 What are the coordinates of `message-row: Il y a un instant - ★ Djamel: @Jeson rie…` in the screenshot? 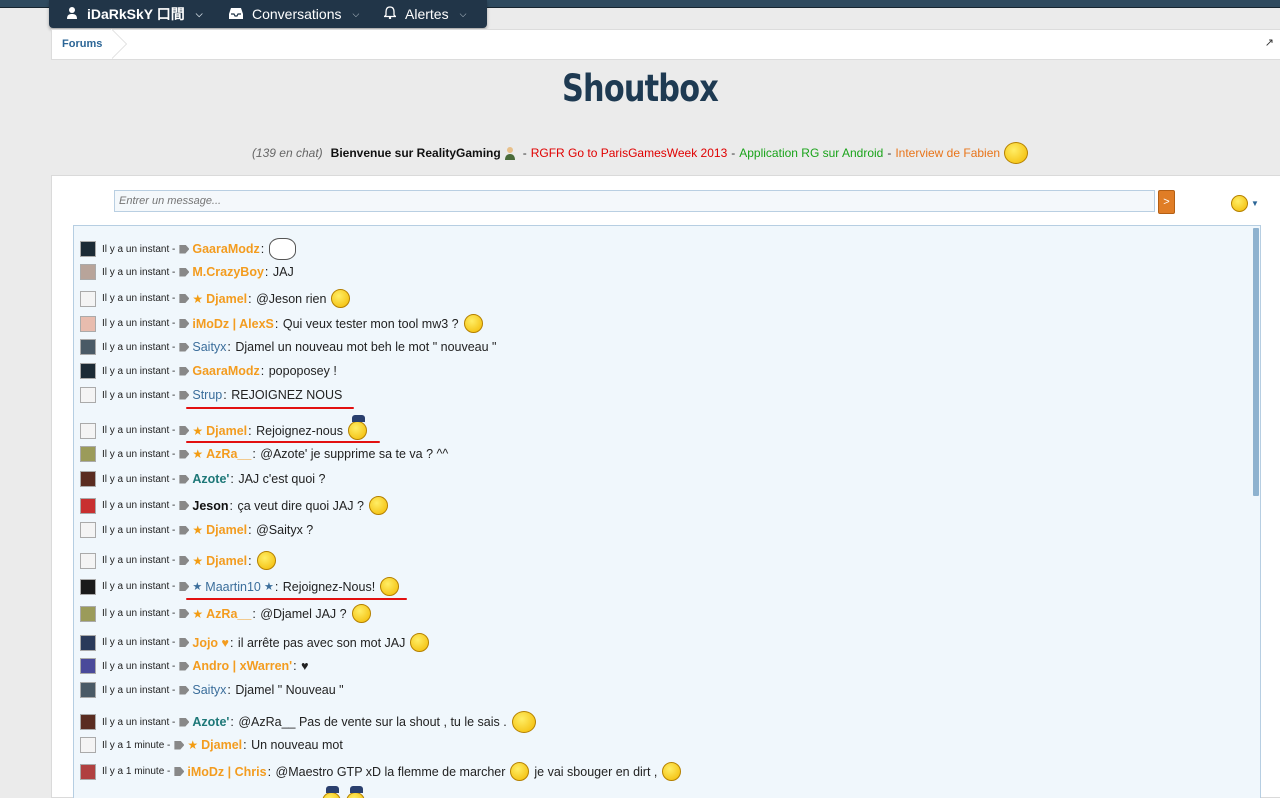 It's located at (215, 298).